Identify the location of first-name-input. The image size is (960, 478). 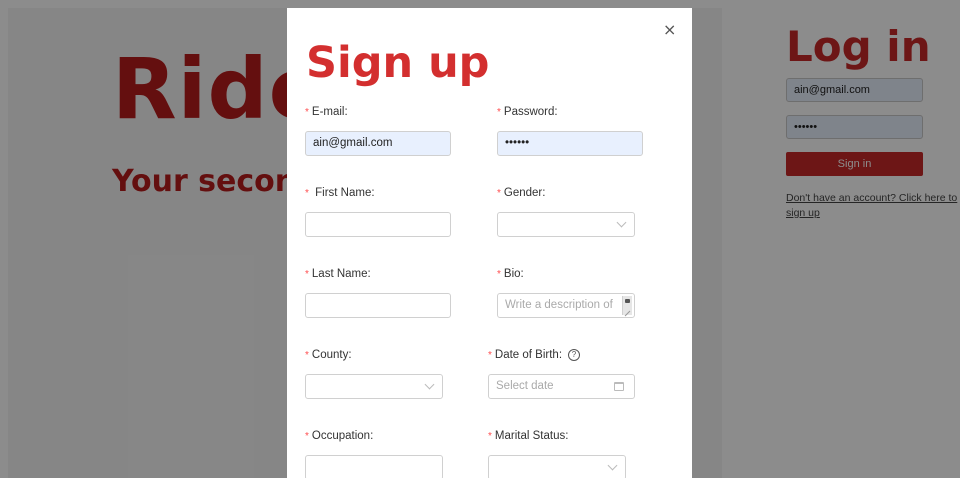
(378, 224).